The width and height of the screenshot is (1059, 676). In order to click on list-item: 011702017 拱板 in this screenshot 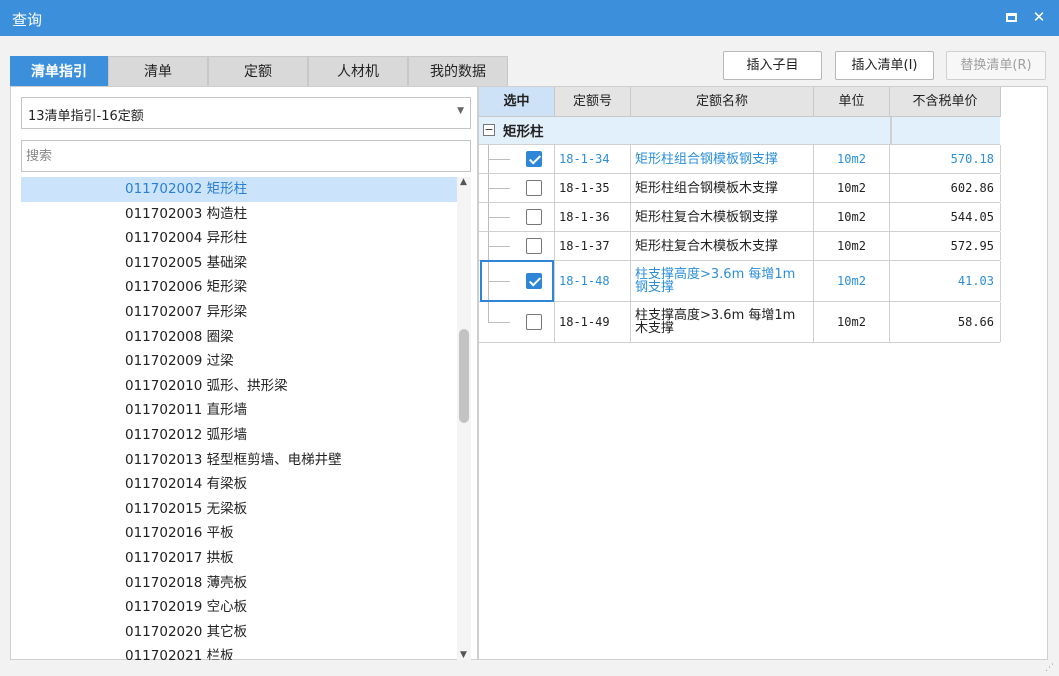, I will do `click(239, 558)`.